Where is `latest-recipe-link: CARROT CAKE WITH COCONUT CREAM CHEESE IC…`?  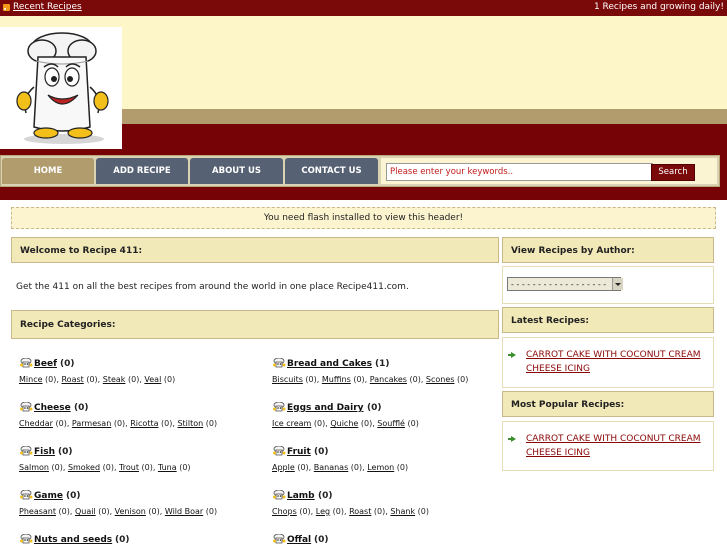
latest-recipe-link: CARROT CAKE WITH COCONUT CREAM CHEESE IC… is located at coordinates (618, 362).